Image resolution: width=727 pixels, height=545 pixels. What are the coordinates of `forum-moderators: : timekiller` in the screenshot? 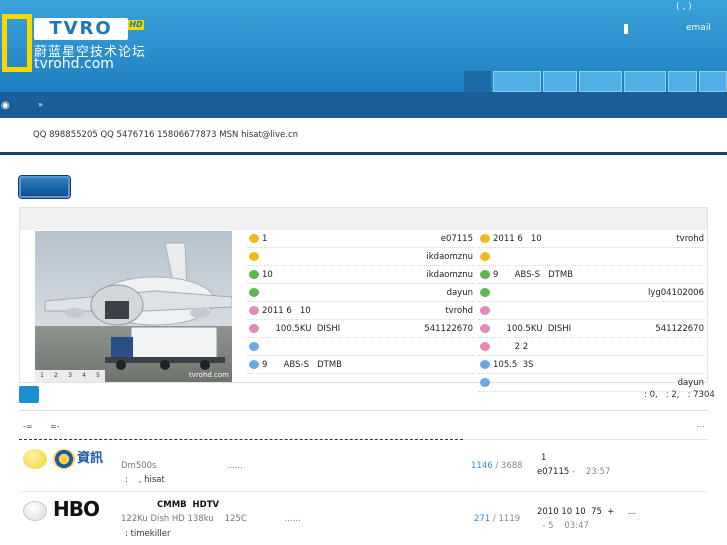 It's located at (148, 534).